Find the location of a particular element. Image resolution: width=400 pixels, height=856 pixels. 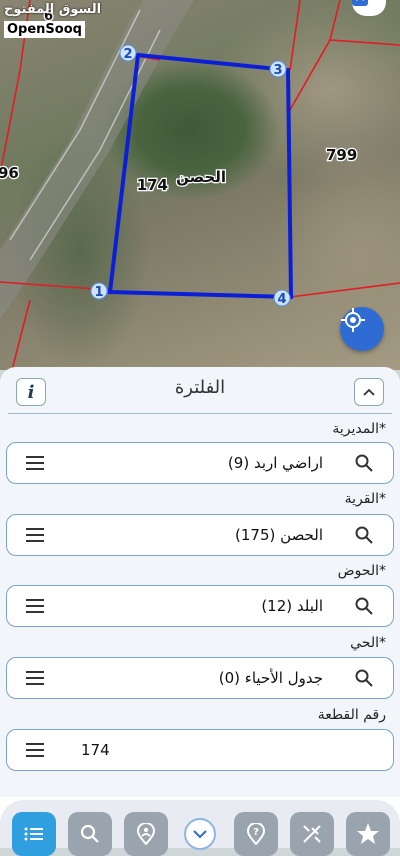

chevron-up-icon is located at coordinates (369, 392).